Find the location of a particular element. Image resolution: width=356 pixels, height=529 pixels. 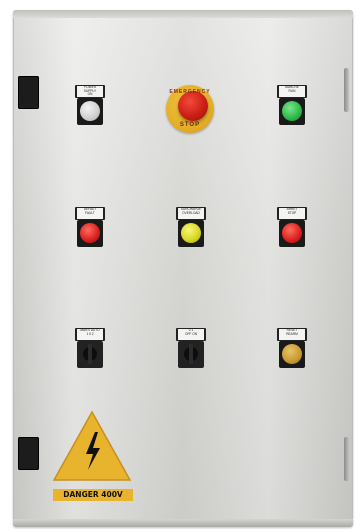

red-indicator-light-icon is located at coordinates (90, 233).